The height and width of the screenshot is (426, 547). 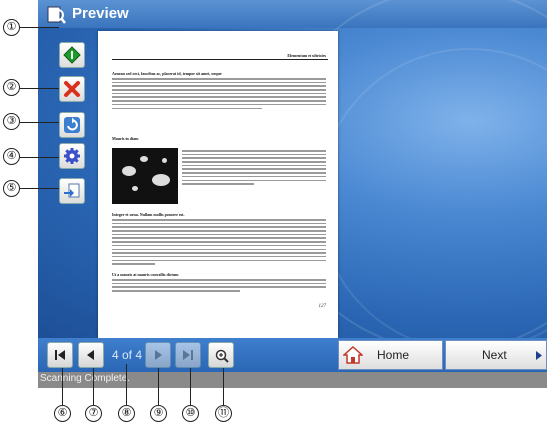 What do you see at coordinates (11, 27) in the screenshot?
I see `callout-1: ①` at bounding box center [11, 27].